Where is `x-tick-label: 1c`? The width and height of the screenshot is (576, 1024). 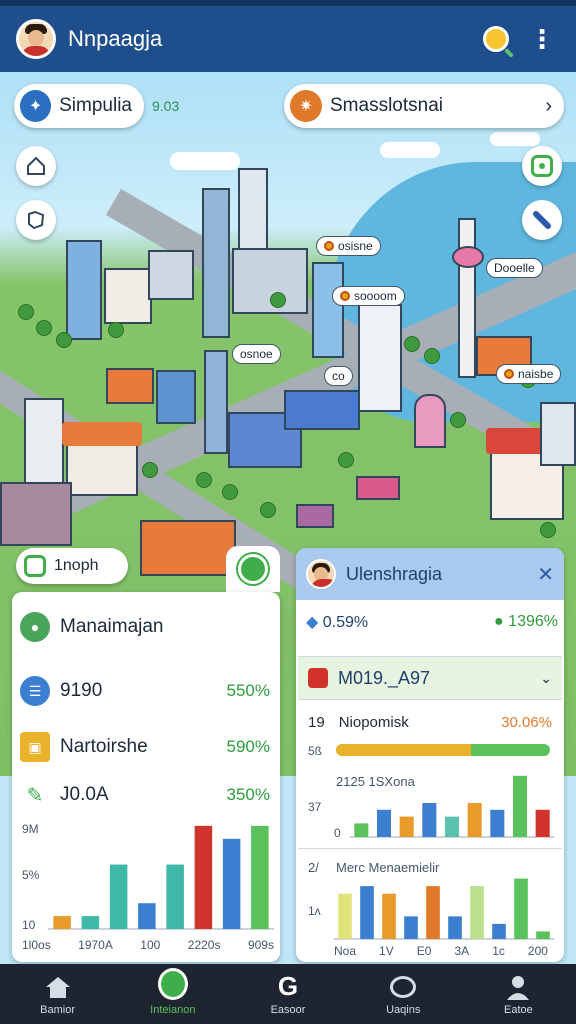 x-tick-label: 1c is located at coordinates (498, 951).